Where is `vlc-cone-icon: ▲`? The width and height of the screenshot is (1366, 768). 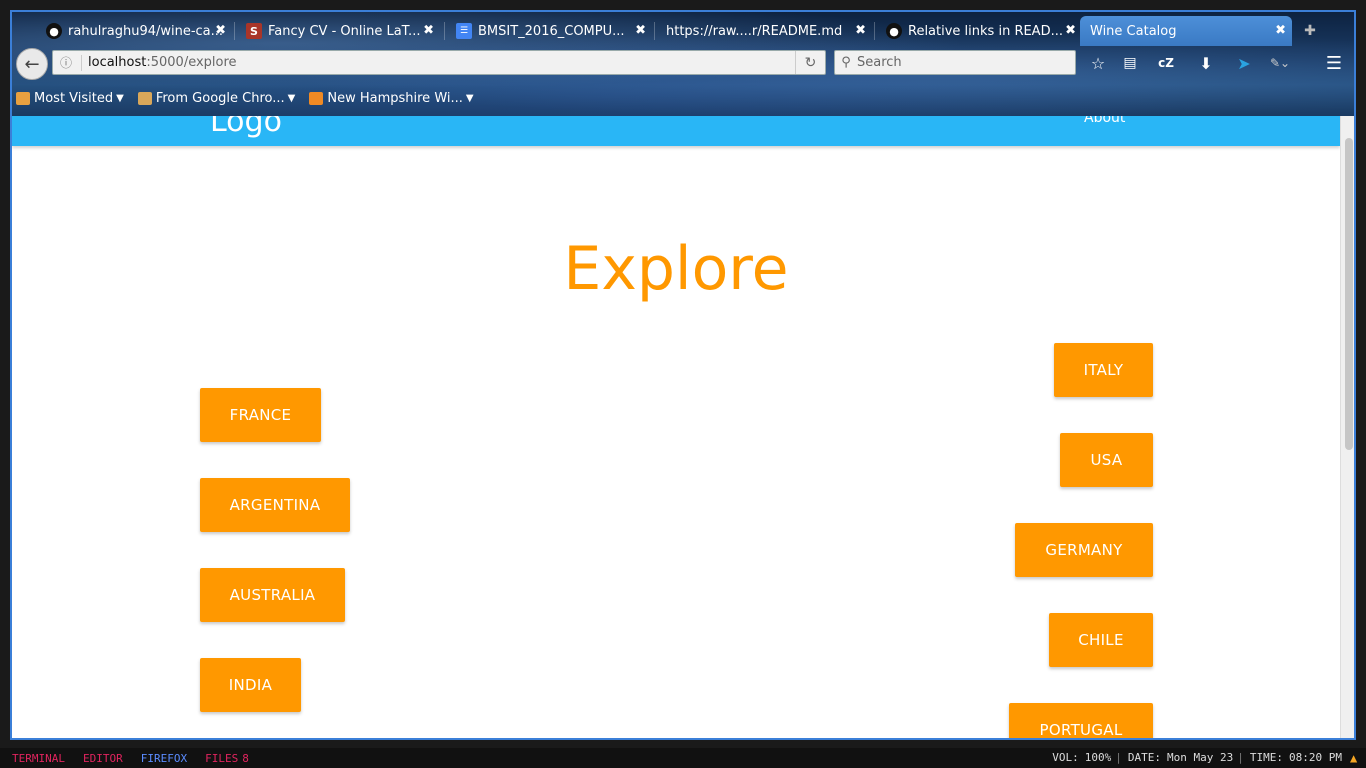 vlc-cone-icon: ▲ is located at coordinates (1357, 758).